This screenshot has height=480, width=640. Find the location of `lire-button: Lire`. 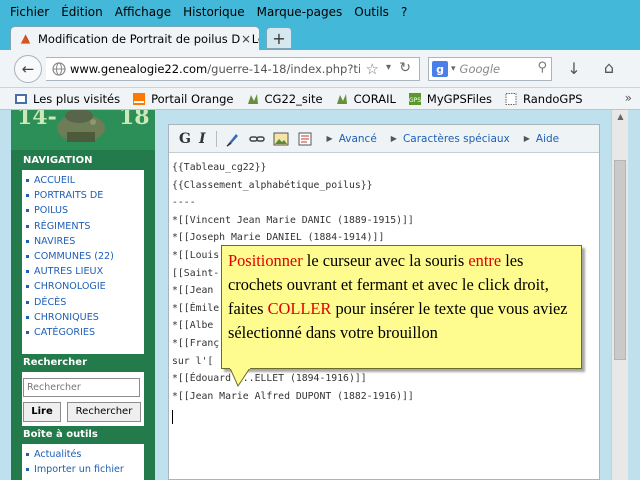

lire-button: Lire is located at coordinates (42, 412).